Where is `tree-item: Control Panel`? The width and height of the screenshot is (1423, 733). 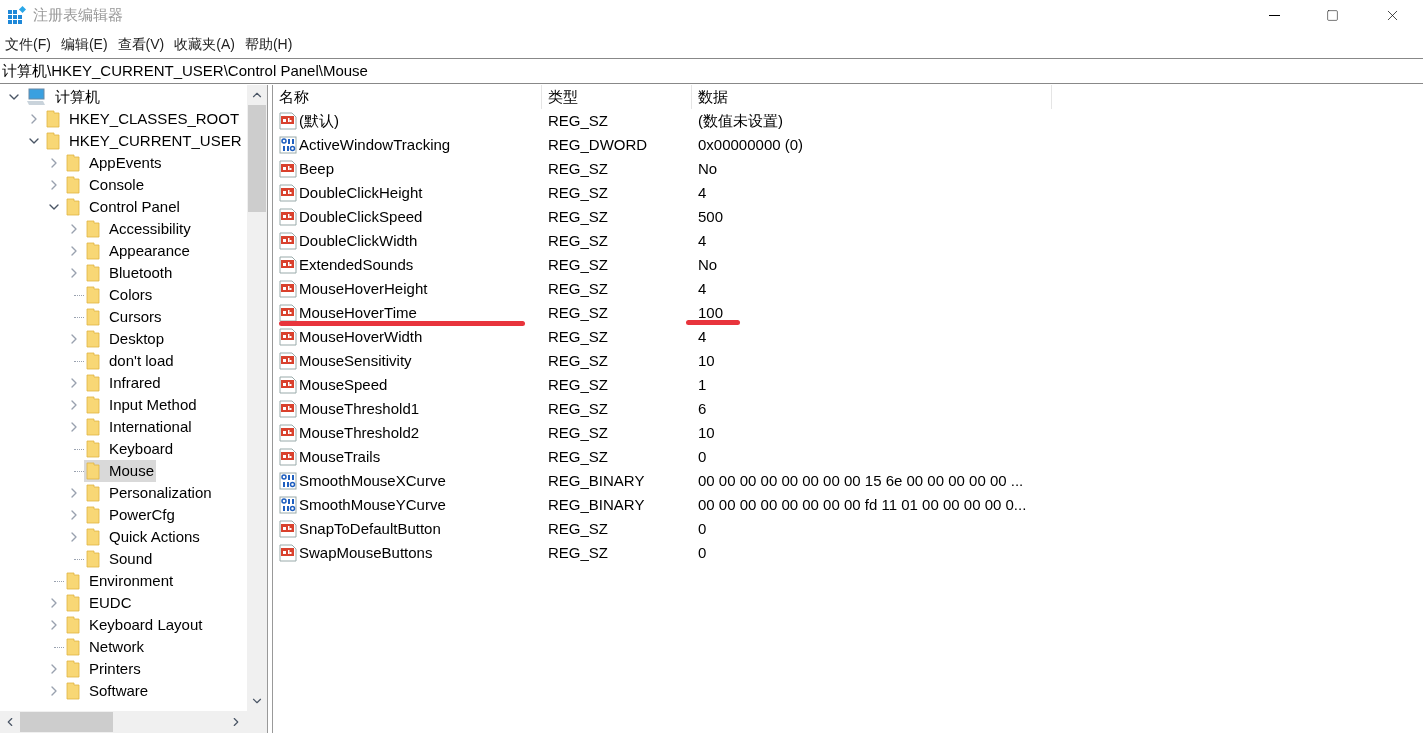
tree-item: Control Panel is located at coordinates (123, 207).